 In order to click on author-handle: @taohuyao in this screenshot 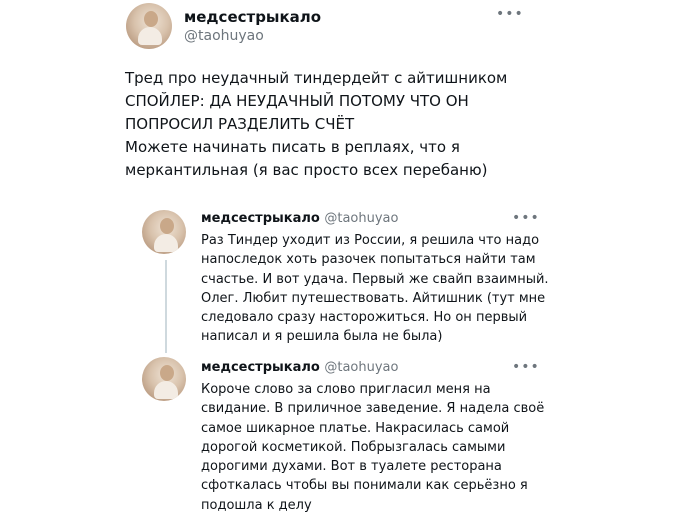, I will do `click(224, 36)`.